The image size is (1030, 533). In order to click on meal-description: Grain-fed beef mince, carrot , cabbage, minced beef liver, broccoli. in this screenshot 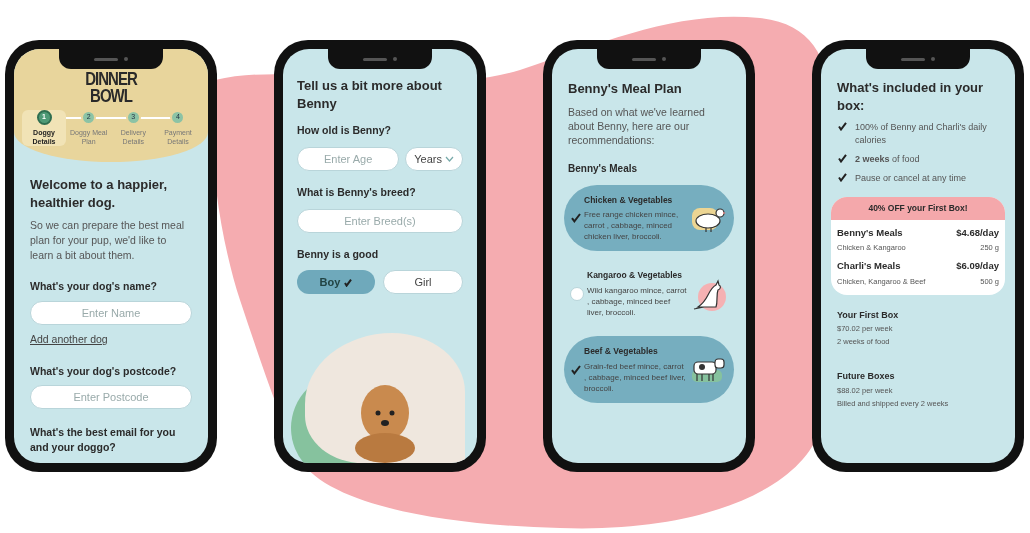, I will do `click(635, 377)`.